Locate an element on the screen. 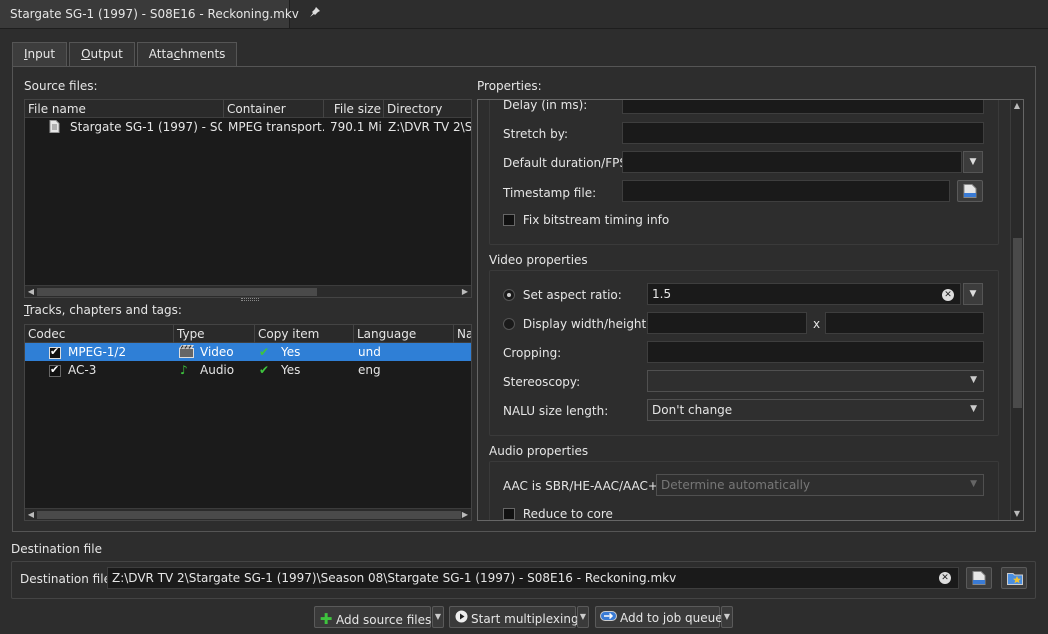  browse-file-button is located at coordinates (970, 191).